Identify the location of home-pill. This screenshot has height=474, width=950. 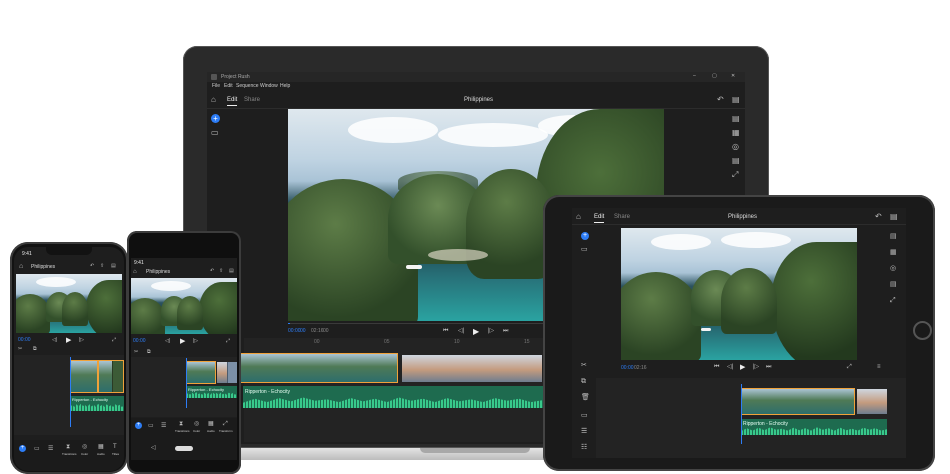
(184, 448).